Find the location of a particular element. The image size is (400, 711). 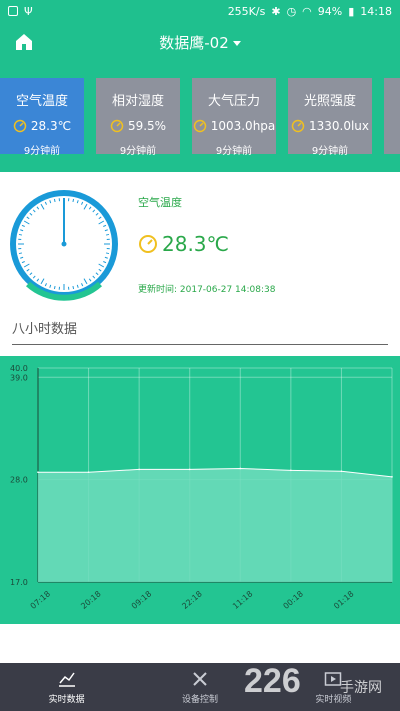

nav-label: 实时数据 is located at coordinates (66, 699).